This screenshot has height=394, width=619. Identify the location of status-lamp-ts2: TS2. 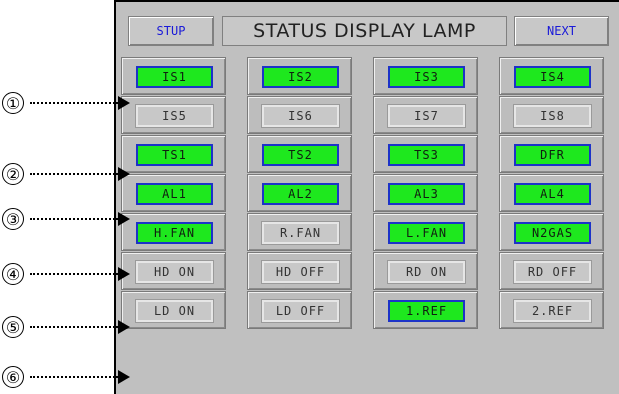
(300, 155).